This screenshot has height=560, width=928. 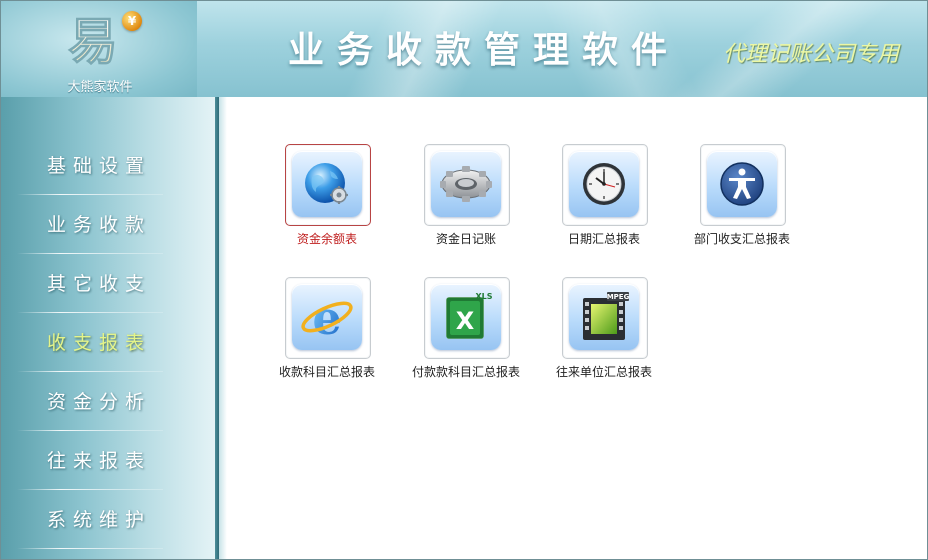 What do you see at coordinates (465, 321) in the screenshot?
I see `svg-text: X` at bounding box center [465, 321].